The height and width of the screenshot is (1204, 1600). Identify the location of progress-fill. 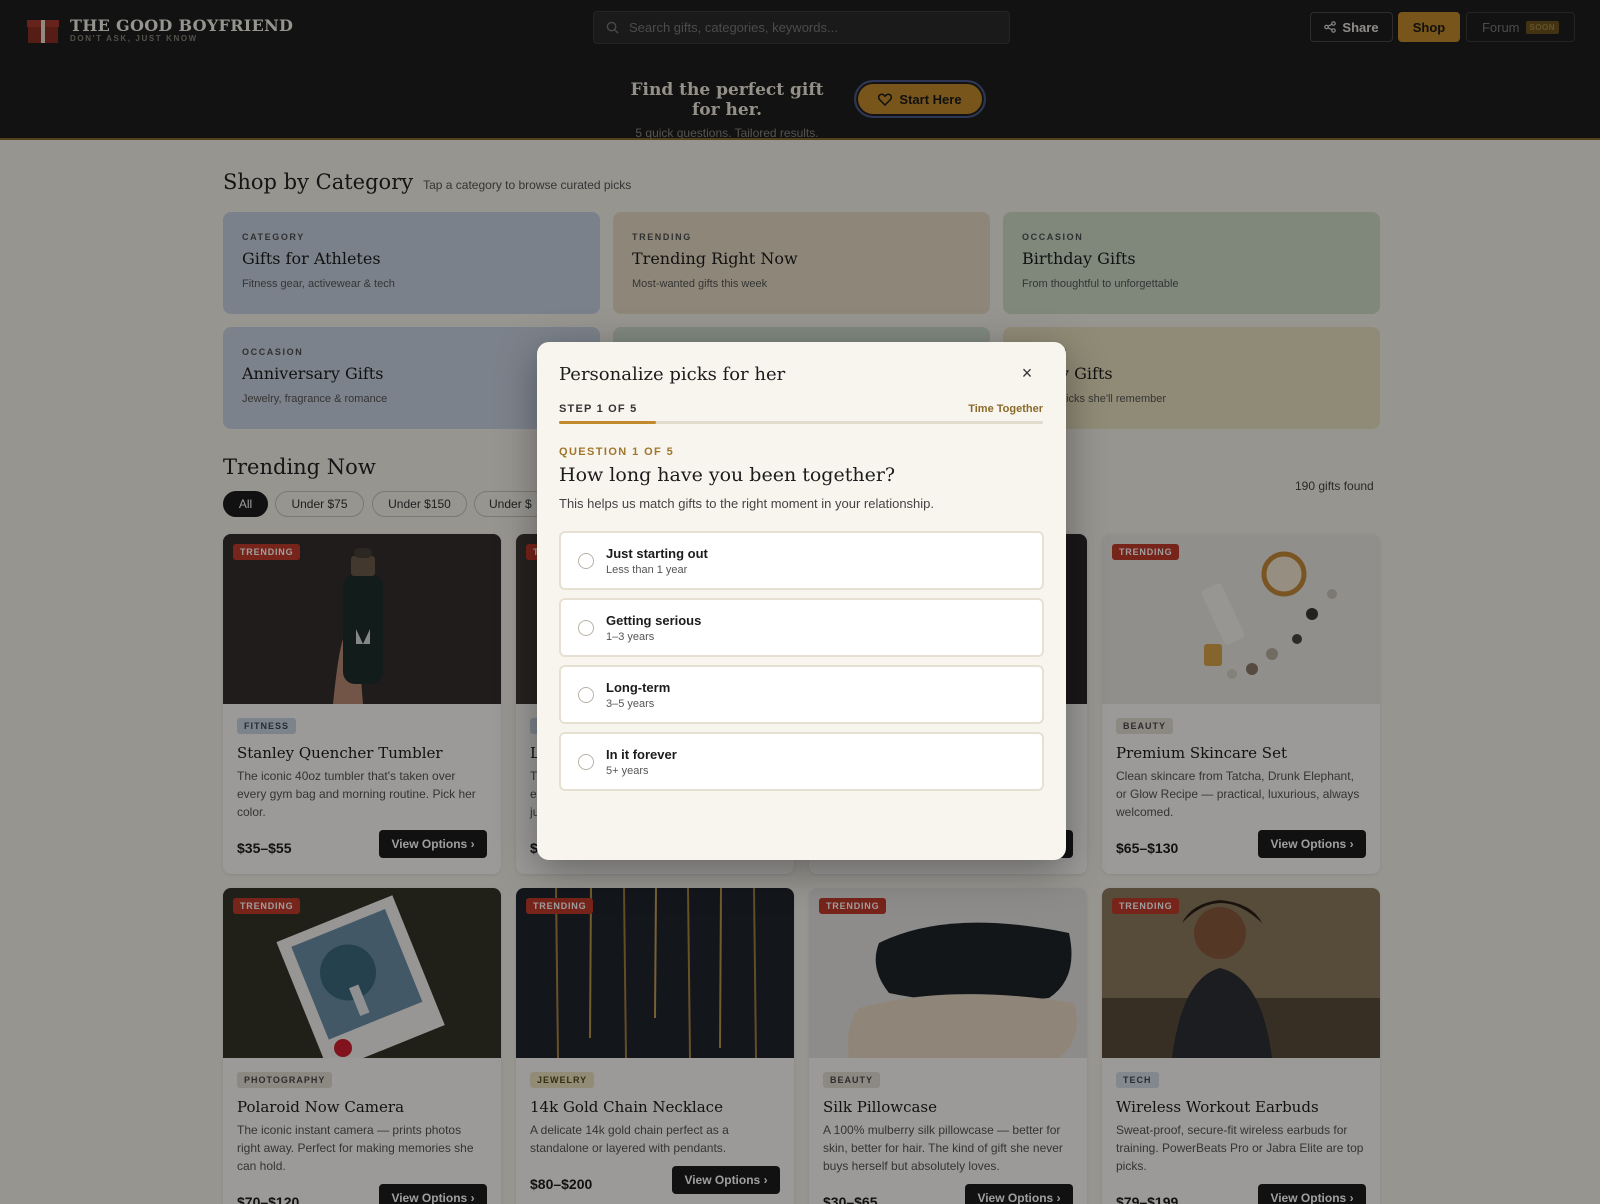
(607, 422).